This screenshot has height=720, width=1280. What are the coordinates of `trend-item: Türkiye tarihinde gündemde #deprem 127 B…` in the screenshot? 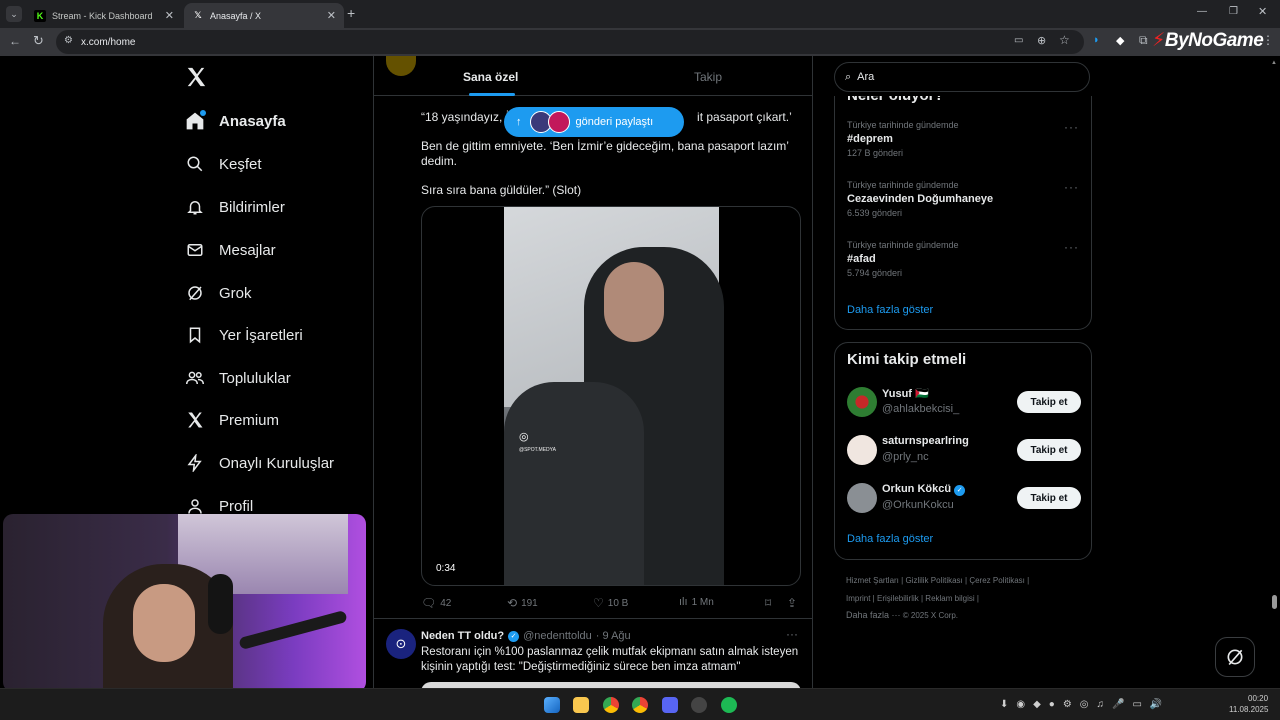 It's located at (903, 139).